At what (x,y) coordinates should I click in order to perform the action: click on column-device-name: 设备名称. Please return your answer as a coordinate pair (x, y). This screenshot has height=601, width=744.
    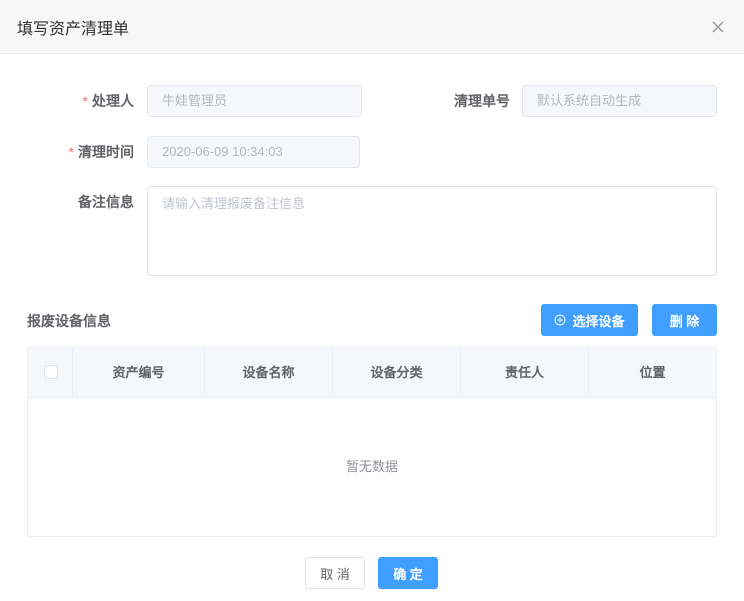
    Looking at the image, I should click on (269, 372).